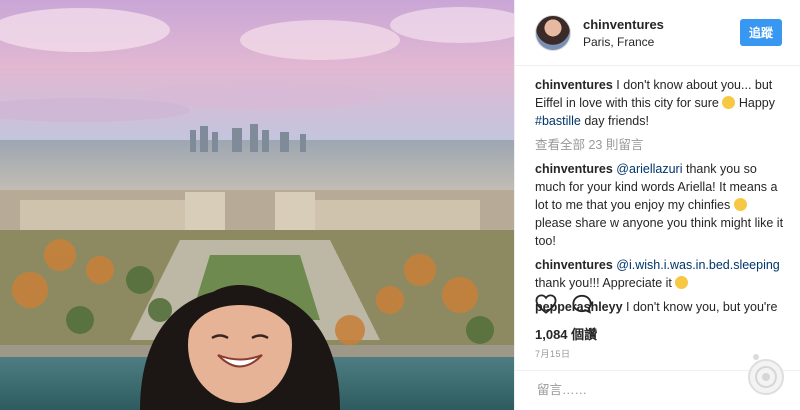 The width and height of the screenshot is (800, 410). Describe the element at coordinates (760, 32) in the screenshot. I see `follow-button: 追蹤` at that location.